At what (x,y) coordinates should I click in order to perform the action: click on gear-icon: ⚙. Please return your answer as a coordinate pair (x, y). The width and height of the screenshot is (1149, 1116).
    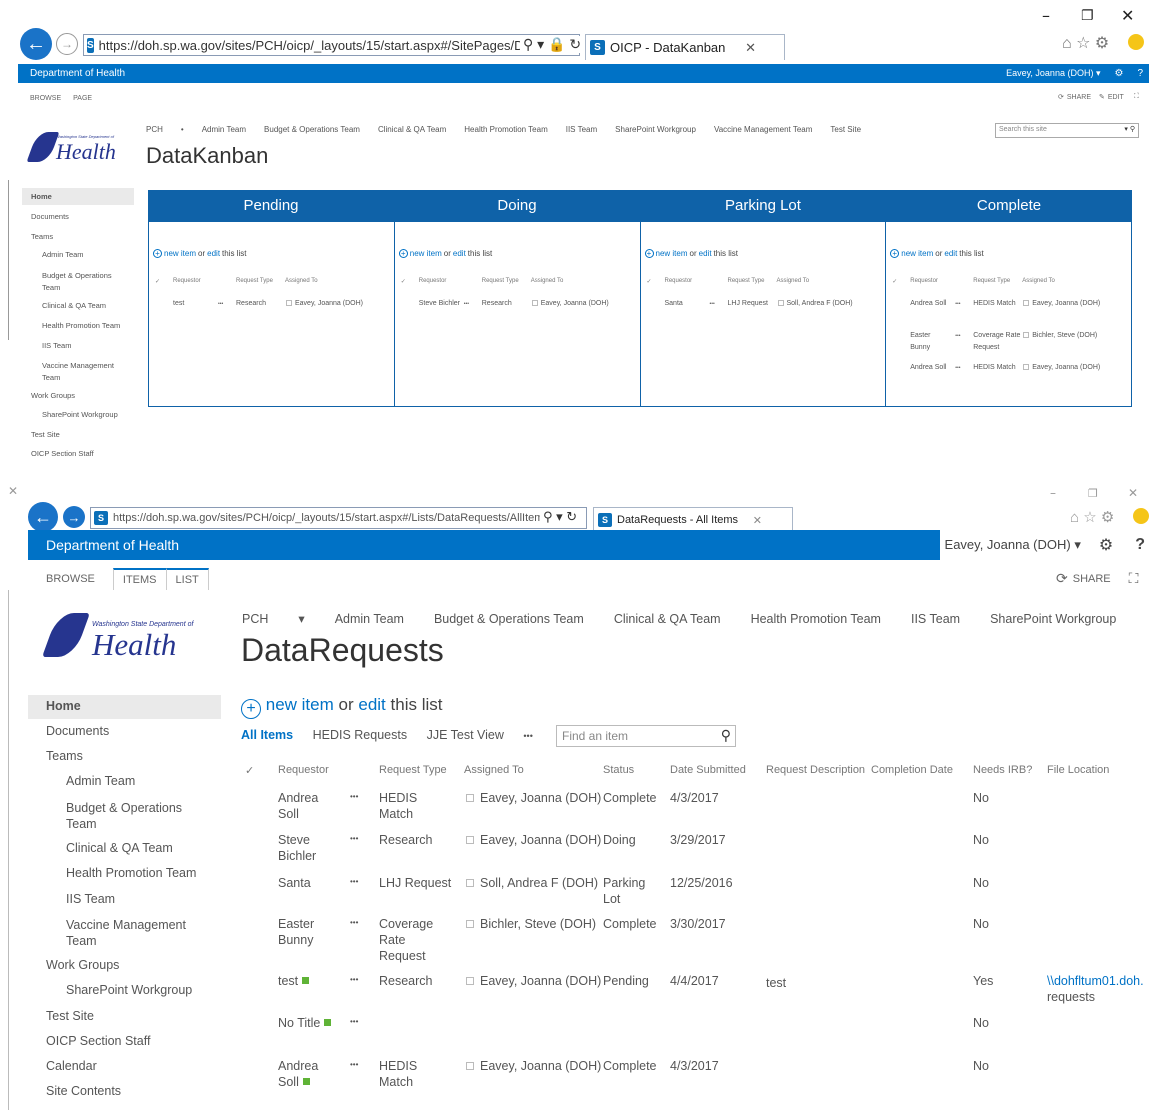
    Looking at the image, I should click on (1106, 545).